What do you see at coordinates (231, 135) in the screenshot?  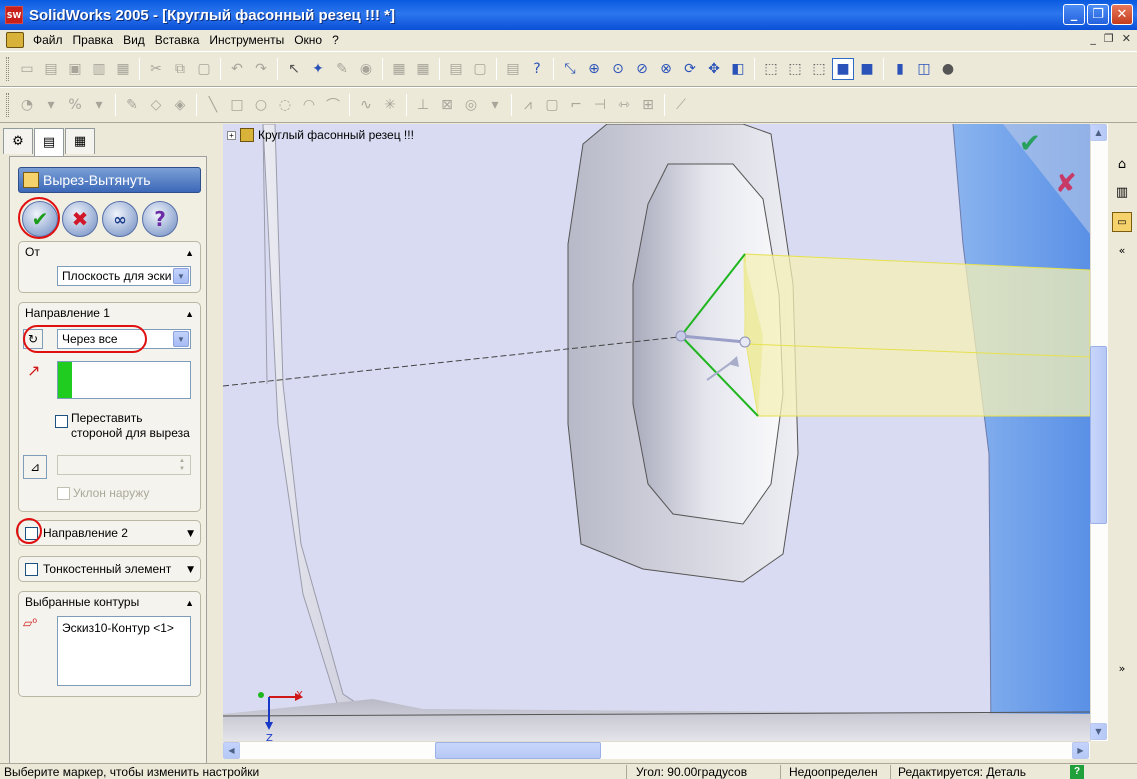 I see `expand-tree-button: +` at bounding box center [231, 135].